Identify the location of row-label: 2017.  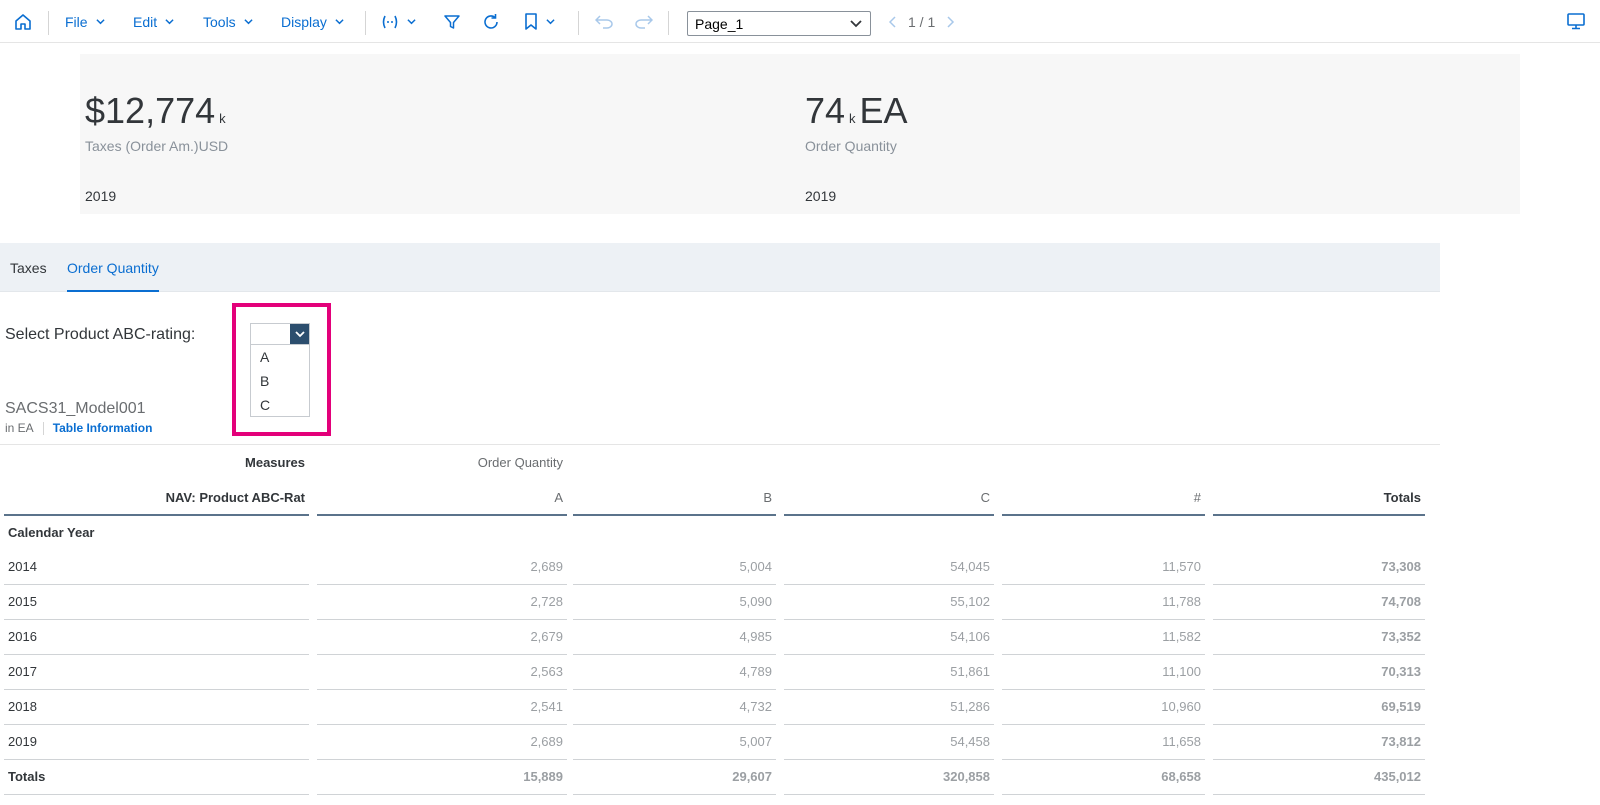
(156, 672).